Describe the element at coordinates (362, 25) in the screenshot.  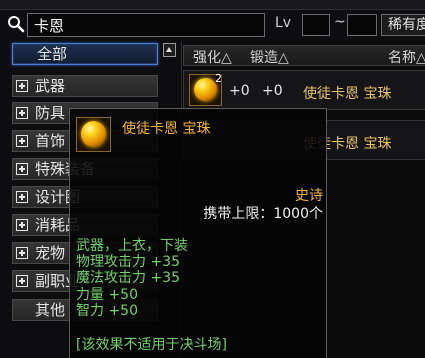
I see `level-max-input` at that location.